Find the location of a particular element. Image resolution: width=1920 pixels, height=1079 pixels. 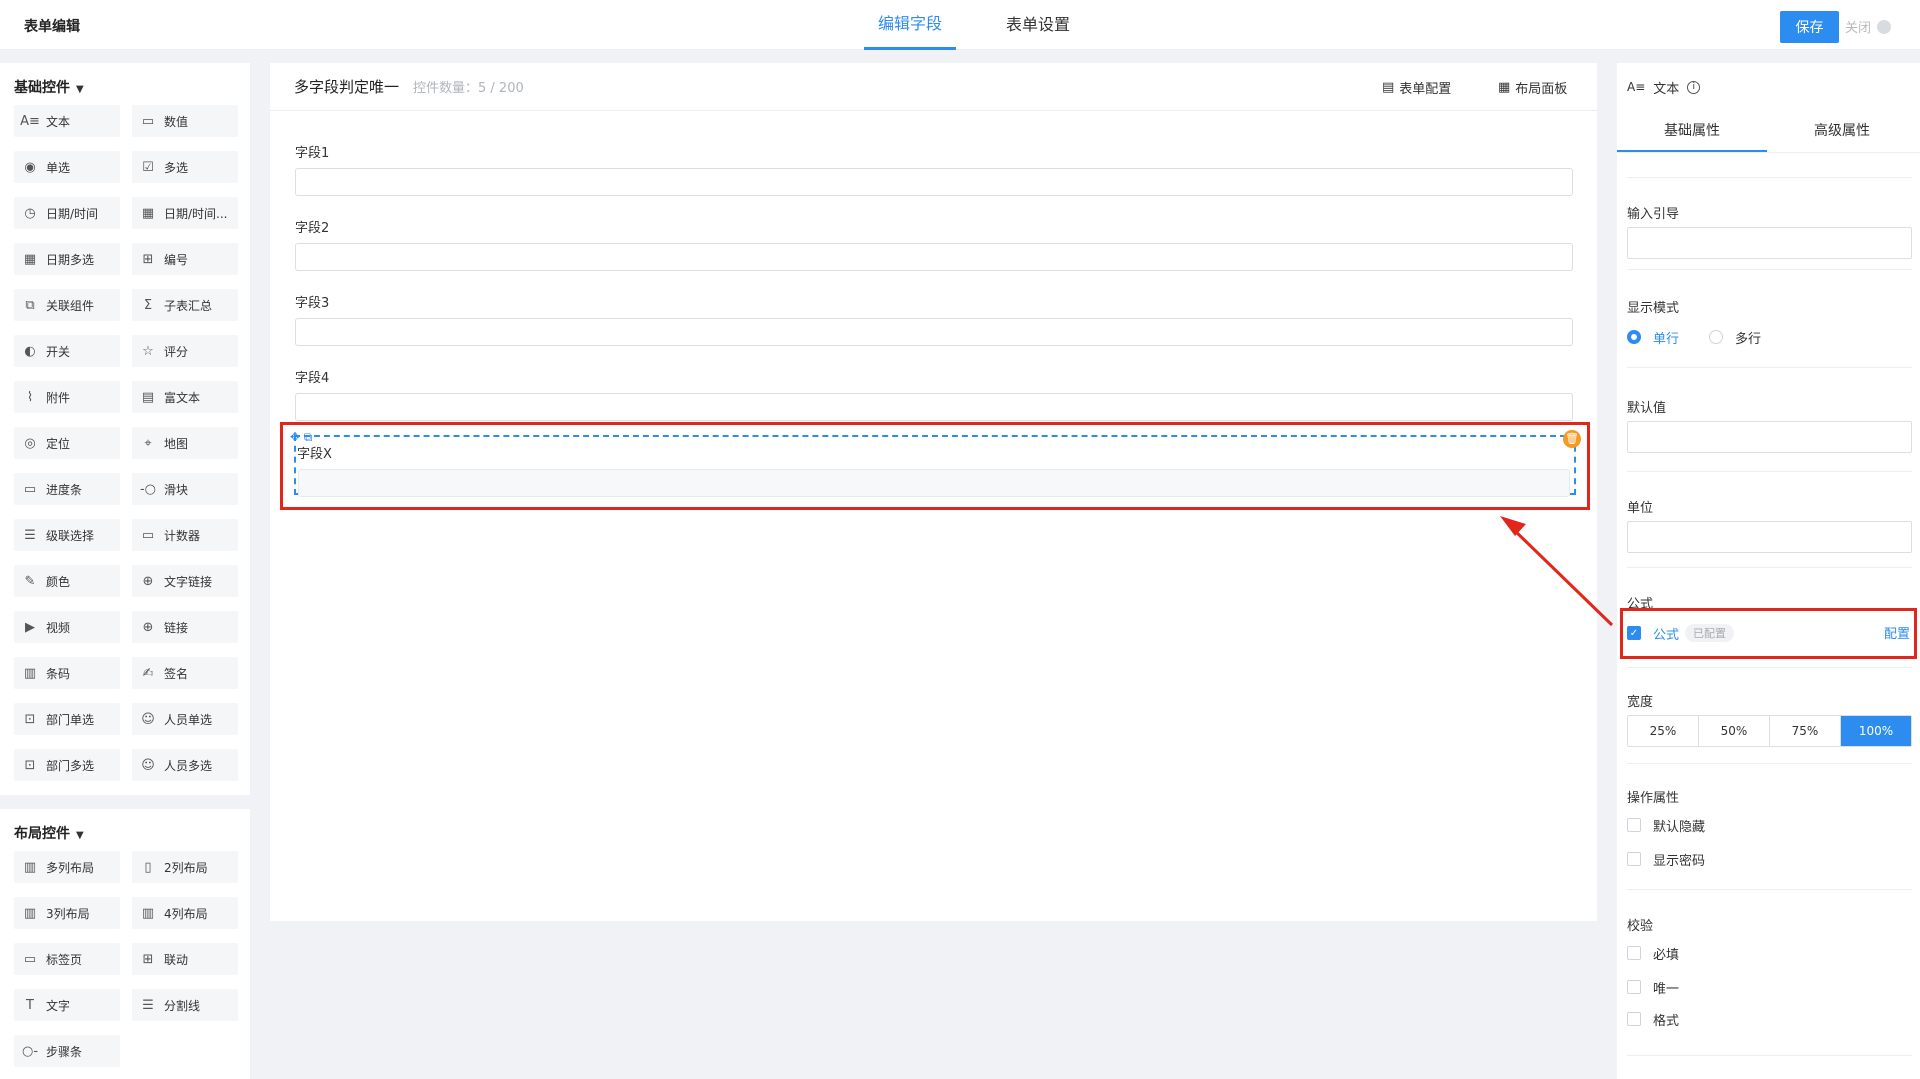

form-config-button: ▤ 表单配置 is located at coordinates (1416, 87).